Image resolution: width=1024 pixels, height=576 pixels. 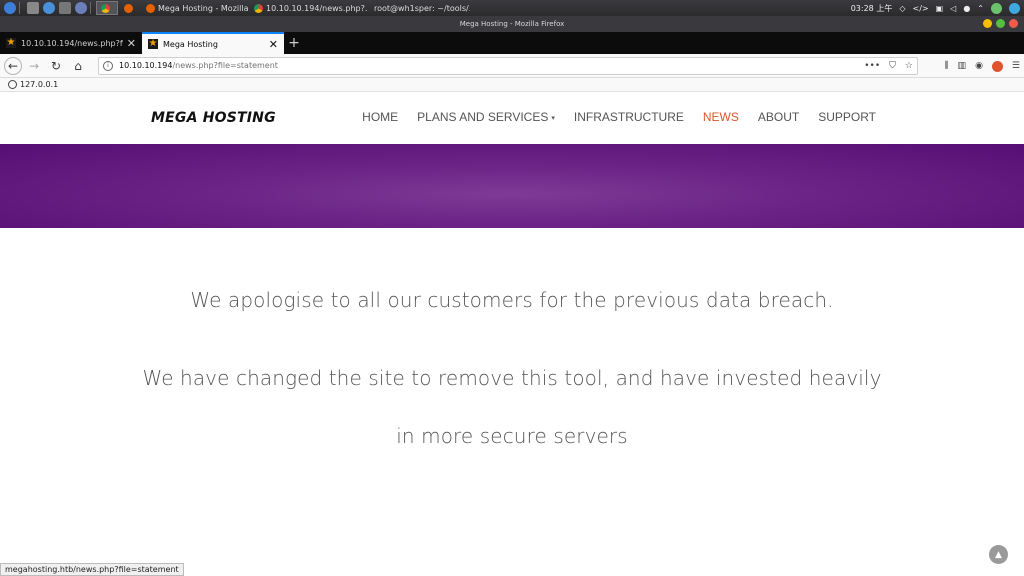 What do you see at coordinates (92, 569) in the screenshot?
I see `link-status-bar: megahosting.htb/news.php?file=statement` at bounding box center [92, 569].